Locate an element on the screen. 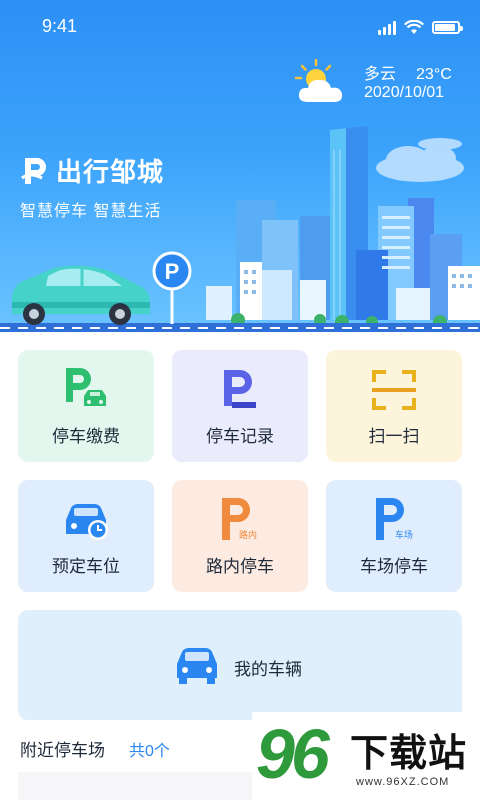 This screenshot has height=800, width=480. my-vehicle-card: 我的车辆 is located at coordinates (240, 665).